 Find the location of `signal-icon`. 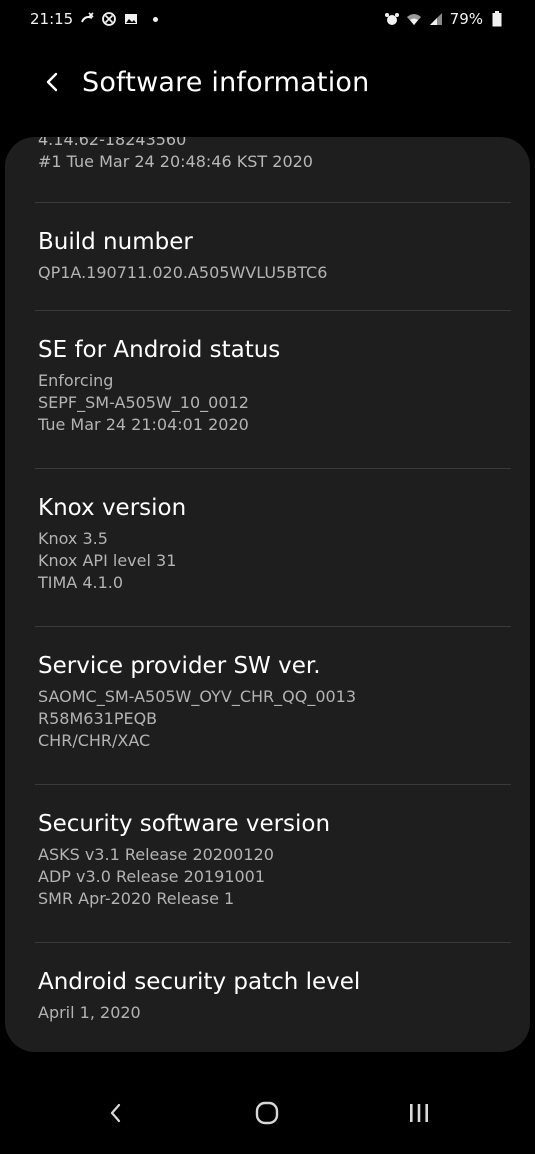

signal-icon is located at coordinates (436, 19).